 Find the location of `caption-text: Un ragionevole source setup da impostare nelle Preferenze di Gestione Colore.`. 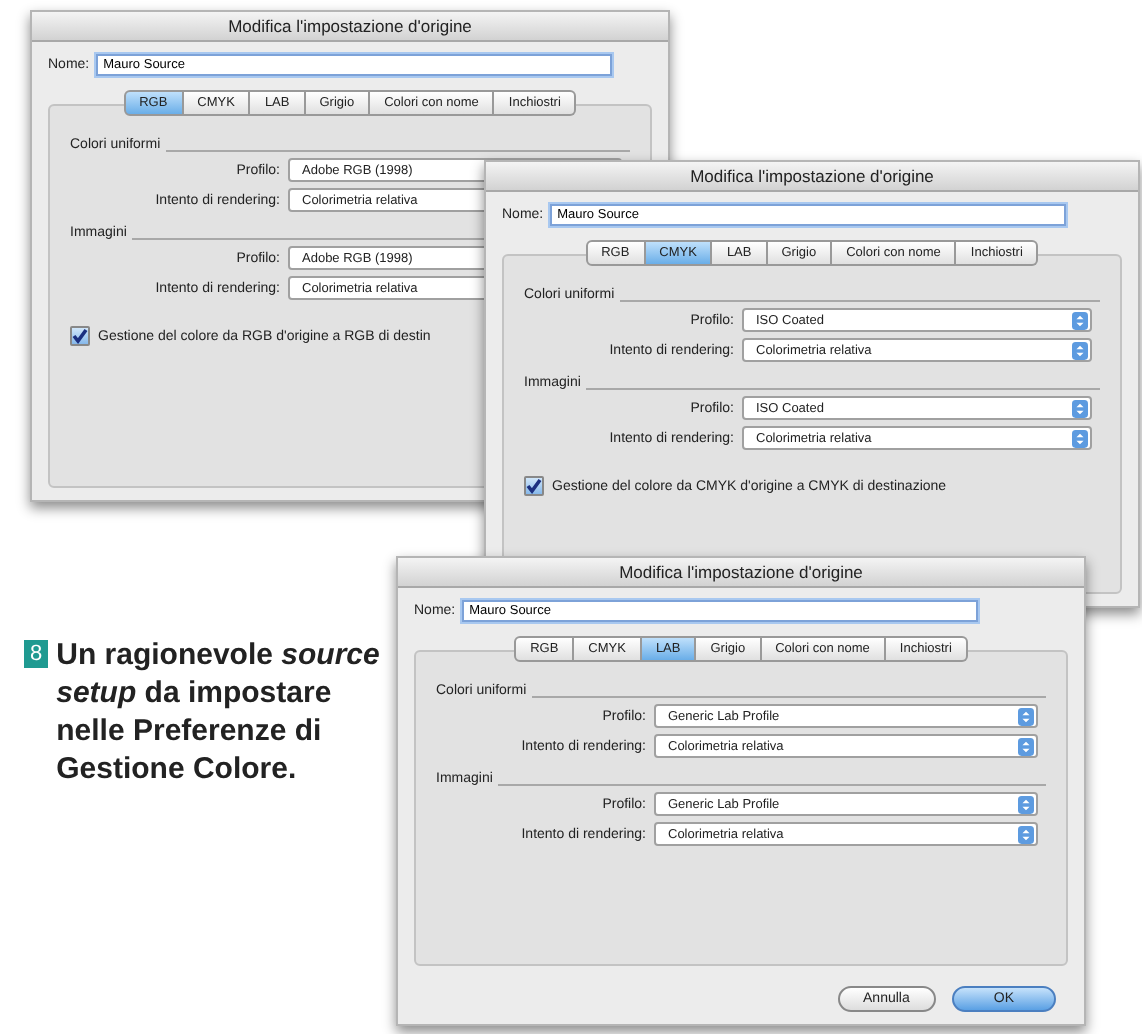

caption-text: Un ragionevole source setup da impostare nelle Preferenze di Gestione Colore. is located at coordinates (219, 712).